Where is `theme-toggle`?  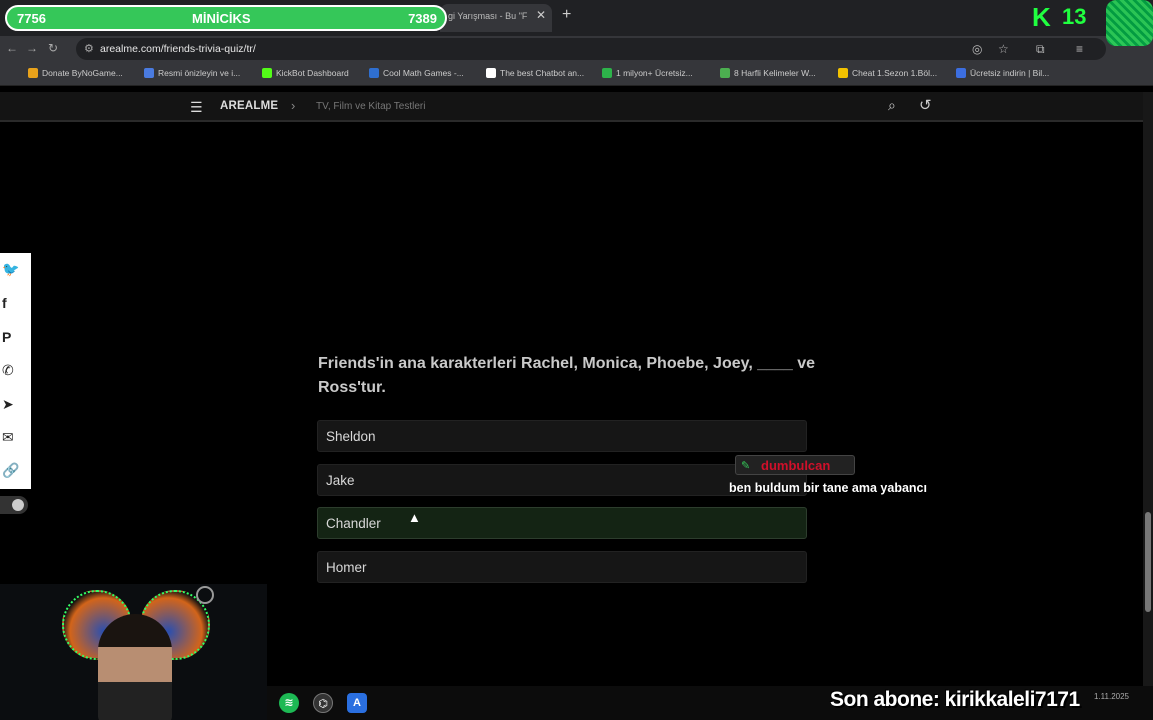
theme-toggle is located at coordinates (14, 505).